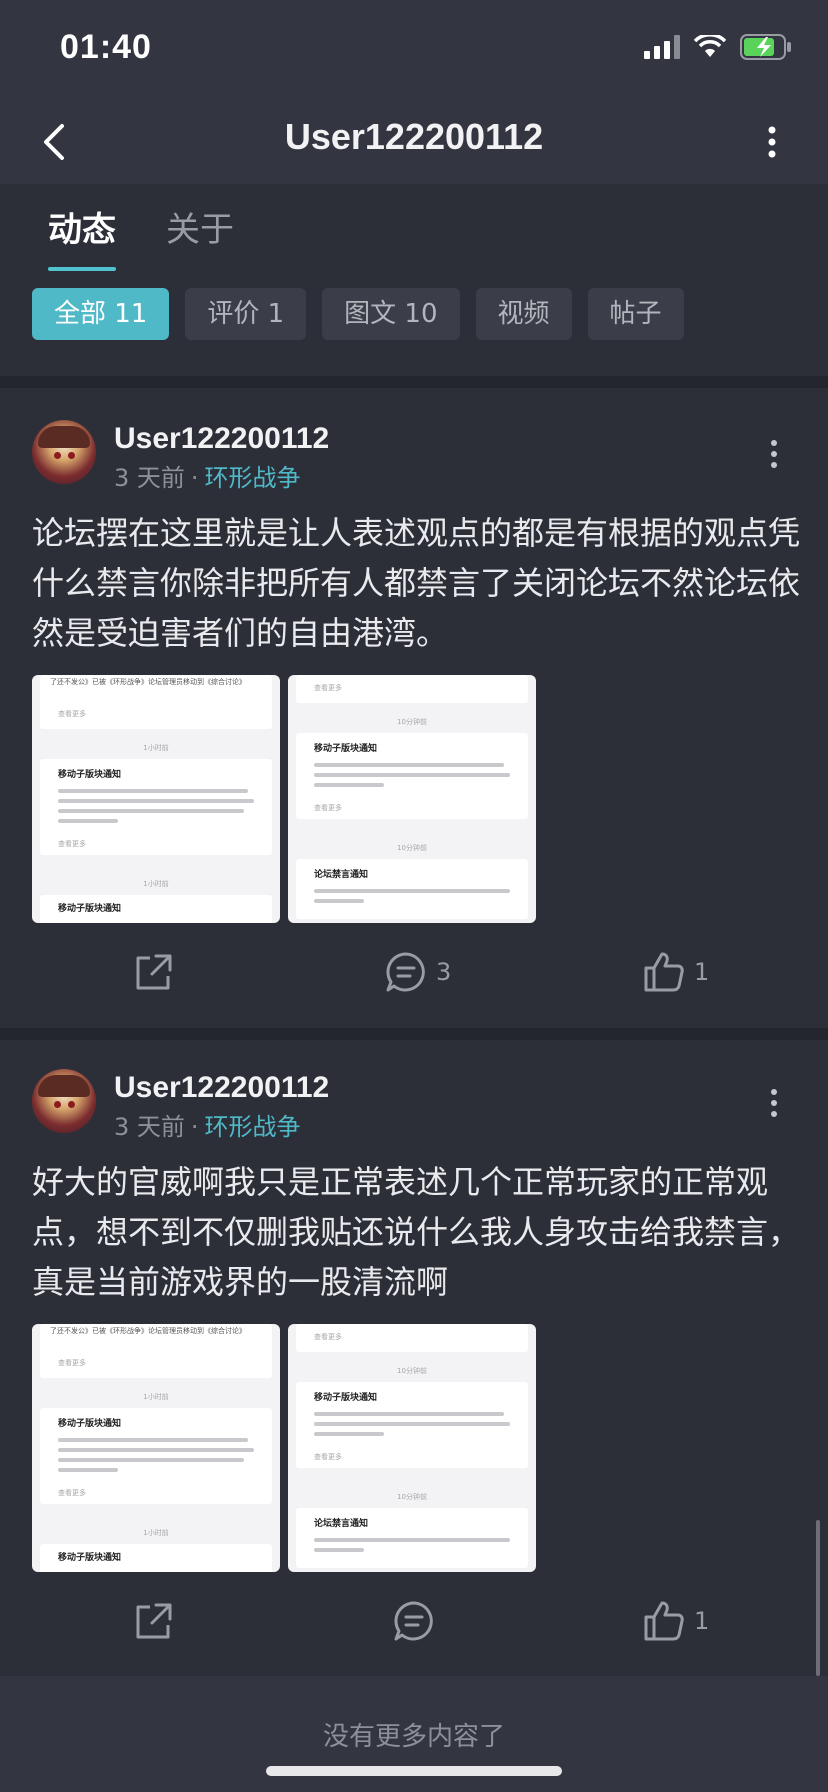 Image resolution: width=828 pixels, height=1792 pixels. I want to click on post-meta: 3 天前 · 环形战争, so click(207, 1124).